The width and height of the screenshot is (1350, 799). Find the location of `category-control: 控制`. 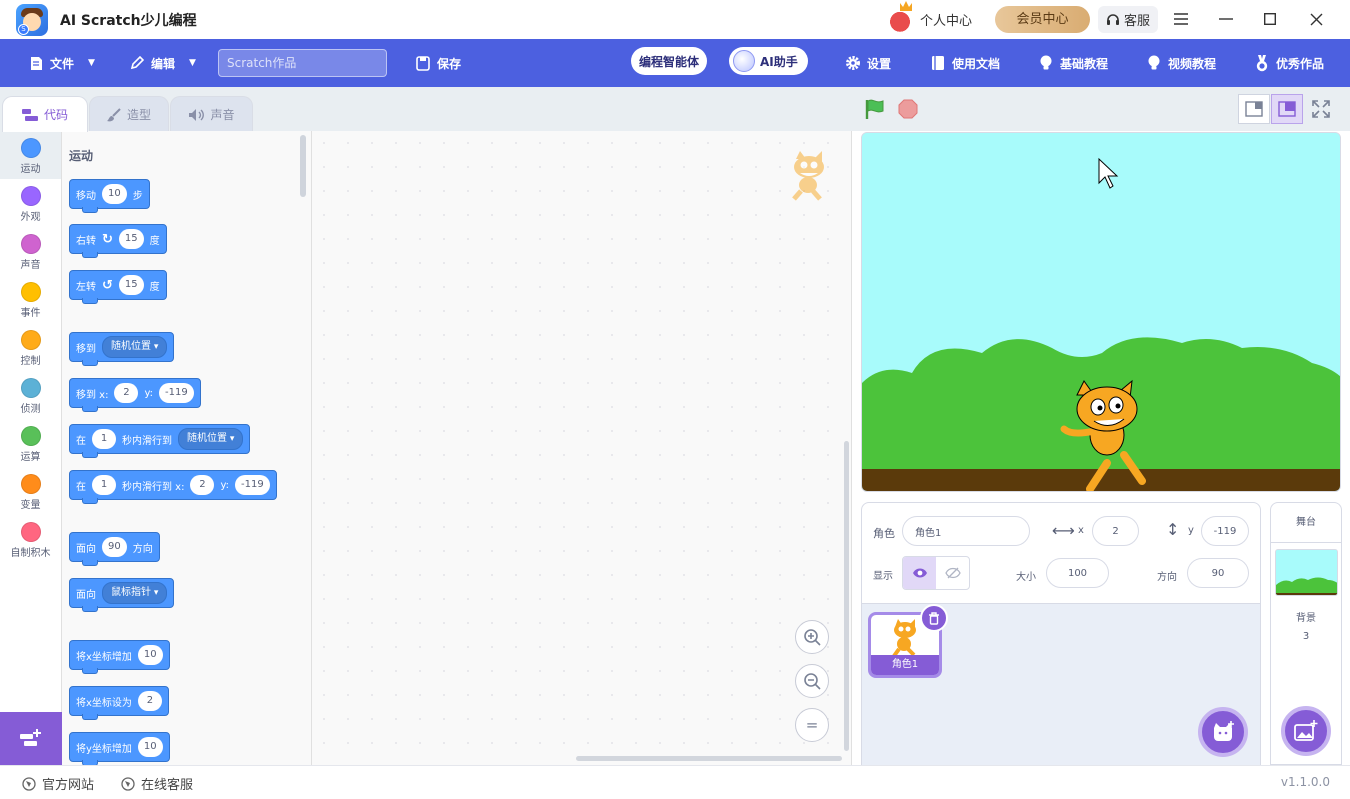

category-control: 控制 is located at coordinates (30, 347).